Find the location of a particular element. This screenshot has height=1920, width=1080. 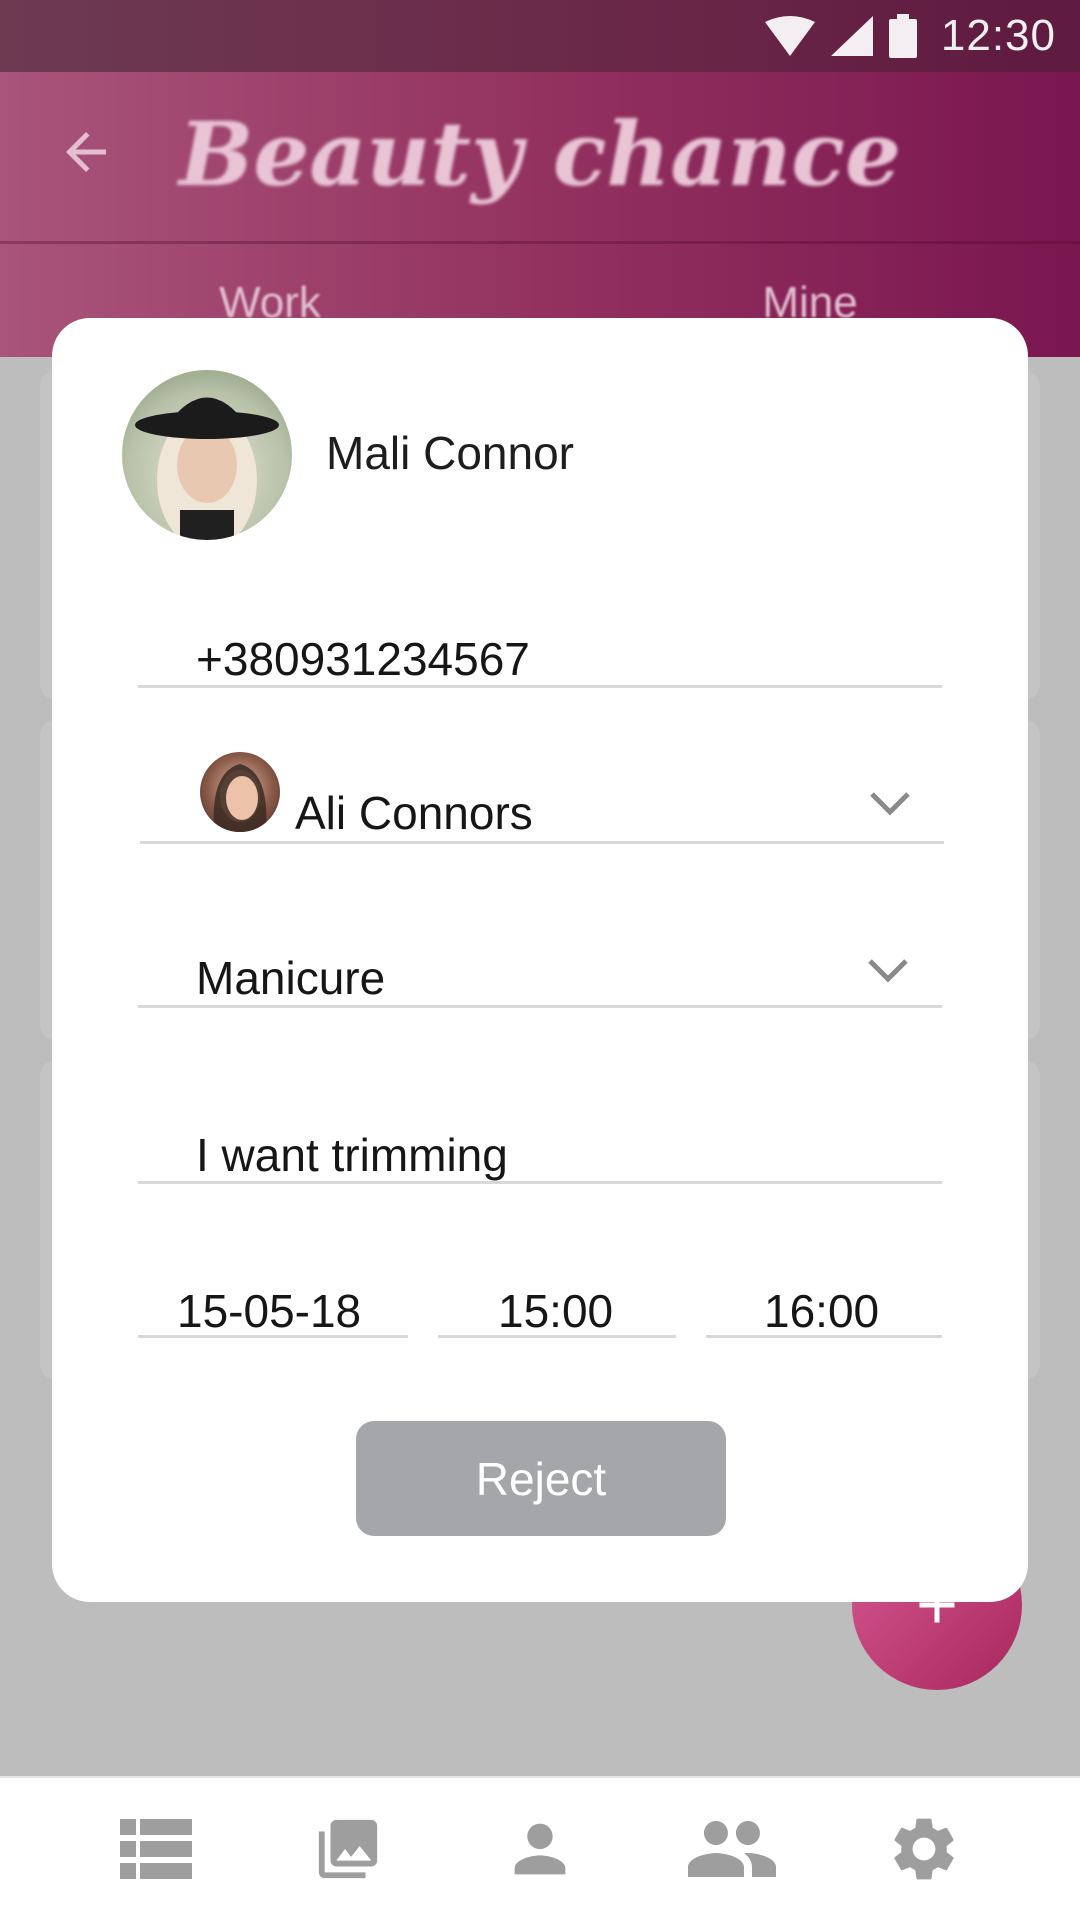

person-icon is located at coordinates (540, 1849).